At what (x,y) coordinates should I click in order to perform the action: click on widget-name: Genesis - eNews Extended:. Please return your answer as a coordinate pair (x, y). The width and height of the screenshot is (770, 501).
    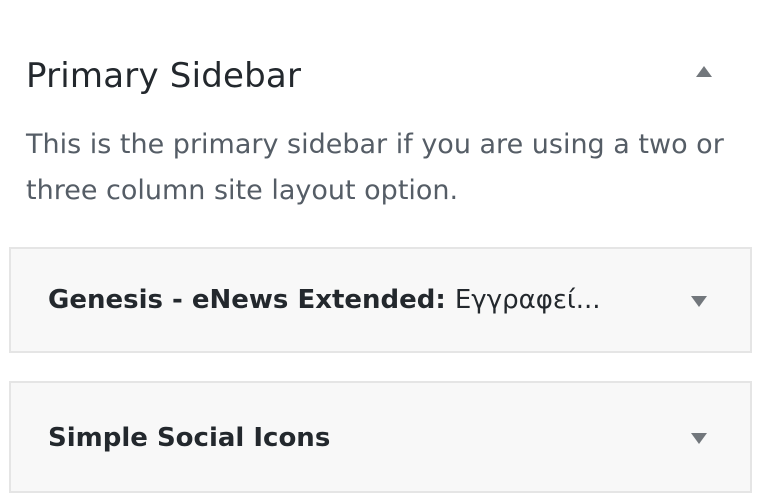
    Looking at the image, I should click on (247, 300).